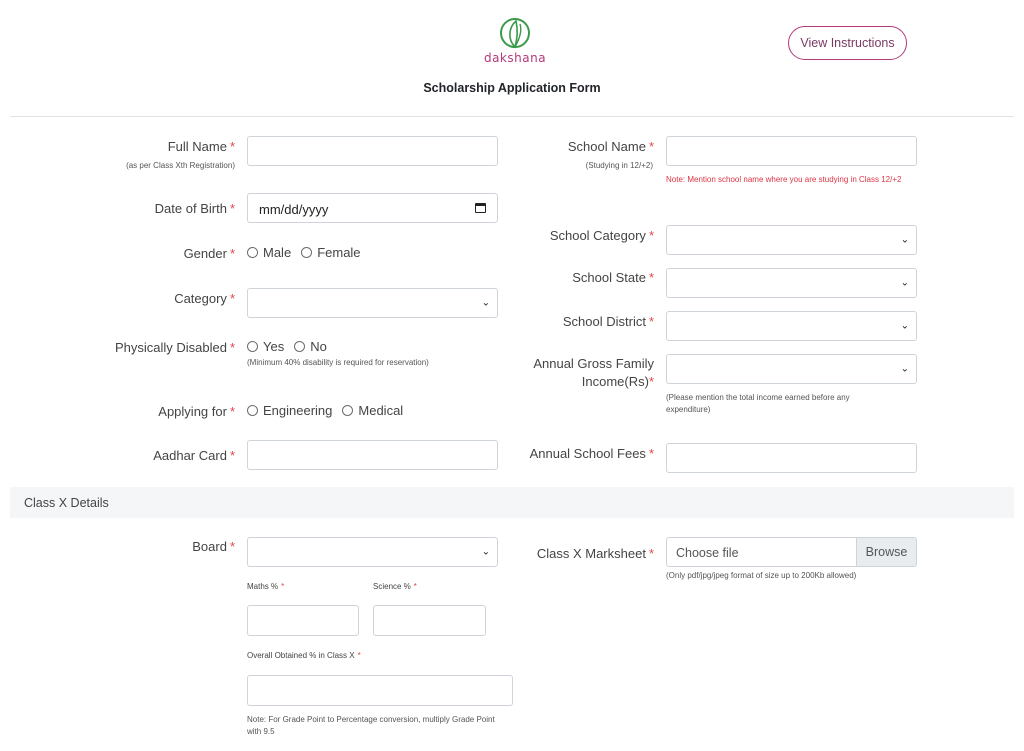  What do you see at coordinates (847, 43) in the screenshot?
I see `view-instructions-button: View Instructions` at bounding box center [847, 43].